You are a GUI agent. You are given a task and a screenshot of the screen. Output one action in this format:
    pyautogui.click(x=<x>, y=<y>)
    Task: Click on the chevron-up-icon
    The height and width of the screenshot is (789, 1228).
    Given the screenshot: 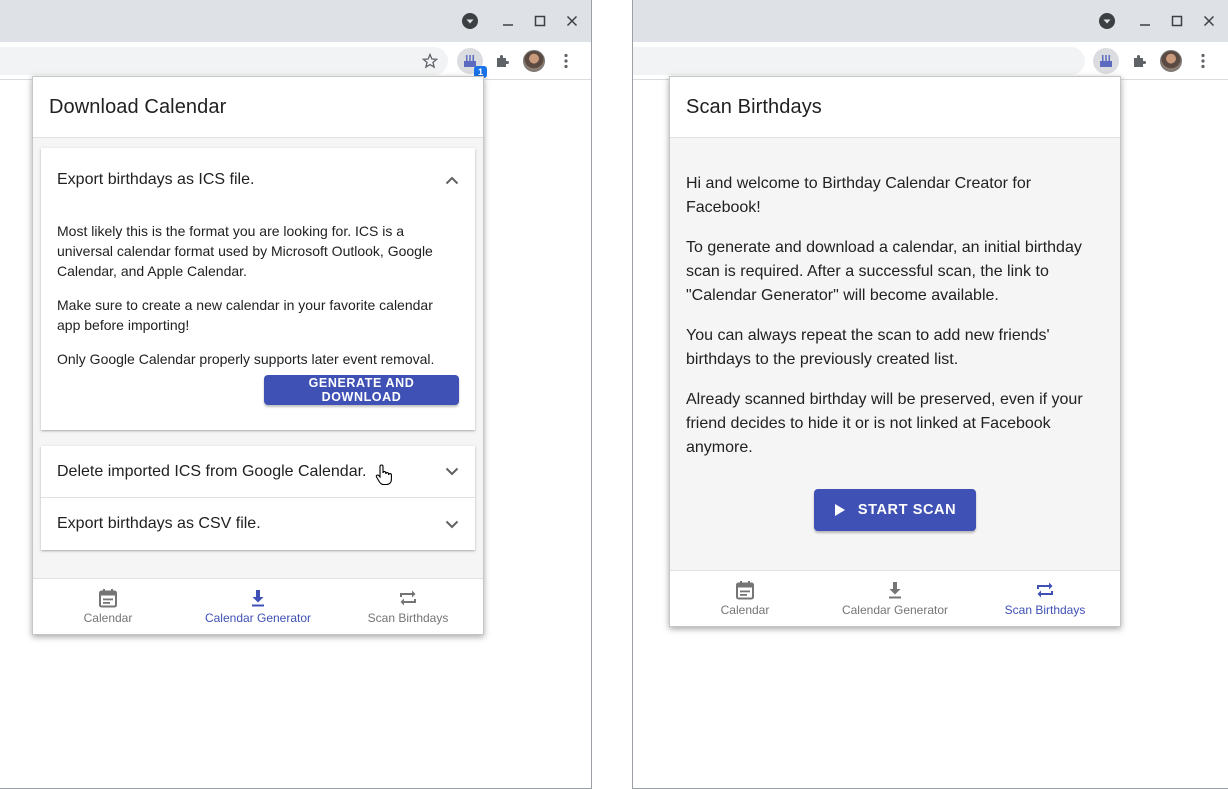 What is the action you would take?
    pyautogui.click(x=452, y=180)
    